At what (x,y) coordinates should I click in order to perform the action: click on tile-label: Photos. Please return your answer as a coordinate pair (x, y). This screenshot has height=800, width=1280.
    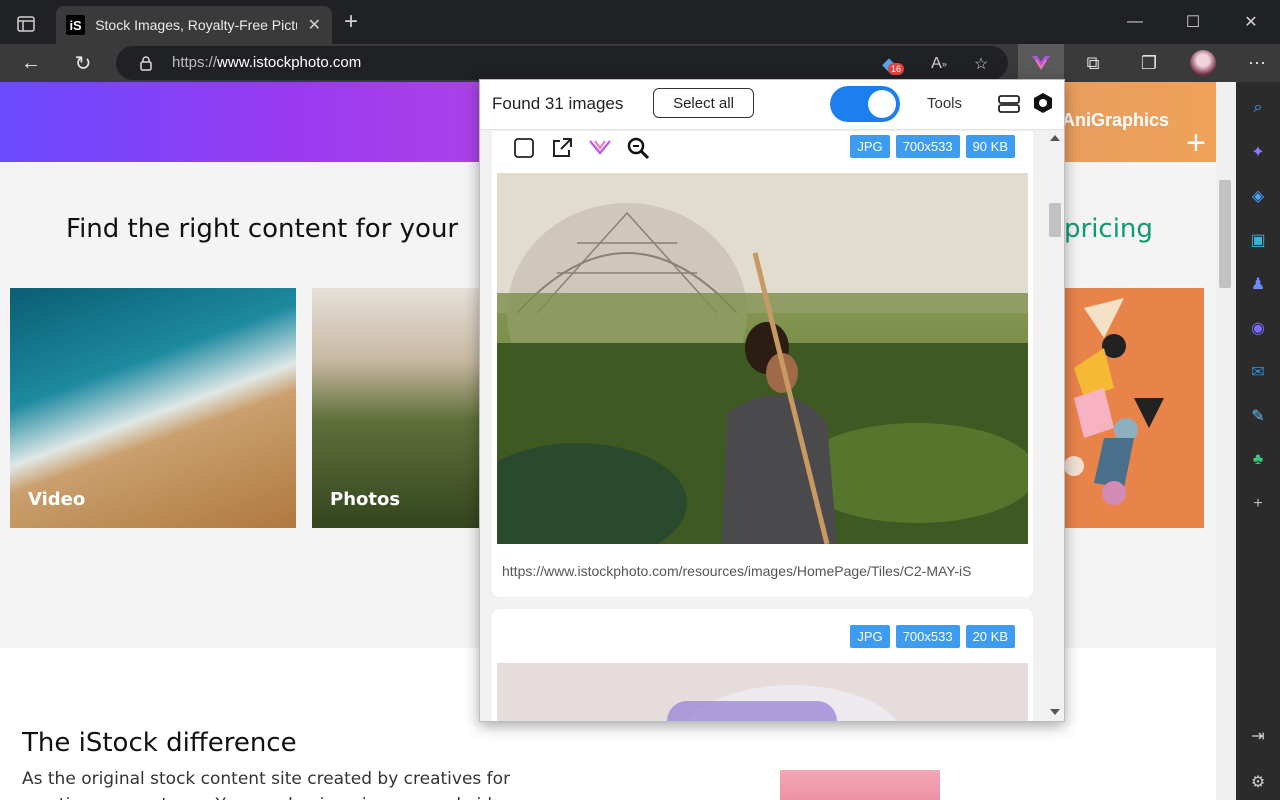
    Looking at the image, I should click on (365, 499).